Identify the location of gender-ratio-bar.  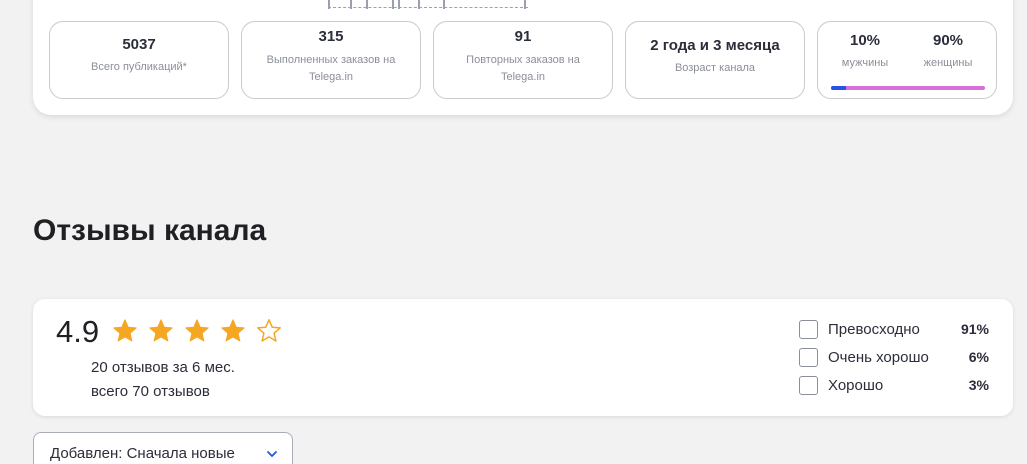
(908, 88).